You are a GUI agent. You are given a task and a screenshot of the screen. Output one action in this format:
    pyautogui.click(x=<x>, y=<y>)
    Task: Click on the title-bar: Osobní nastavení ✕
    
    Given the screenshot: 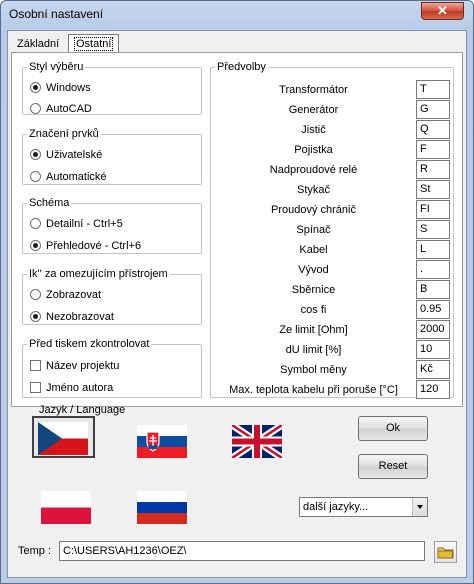 What is the action you would take?
    pyautogui.click(x=237, y=15)
    